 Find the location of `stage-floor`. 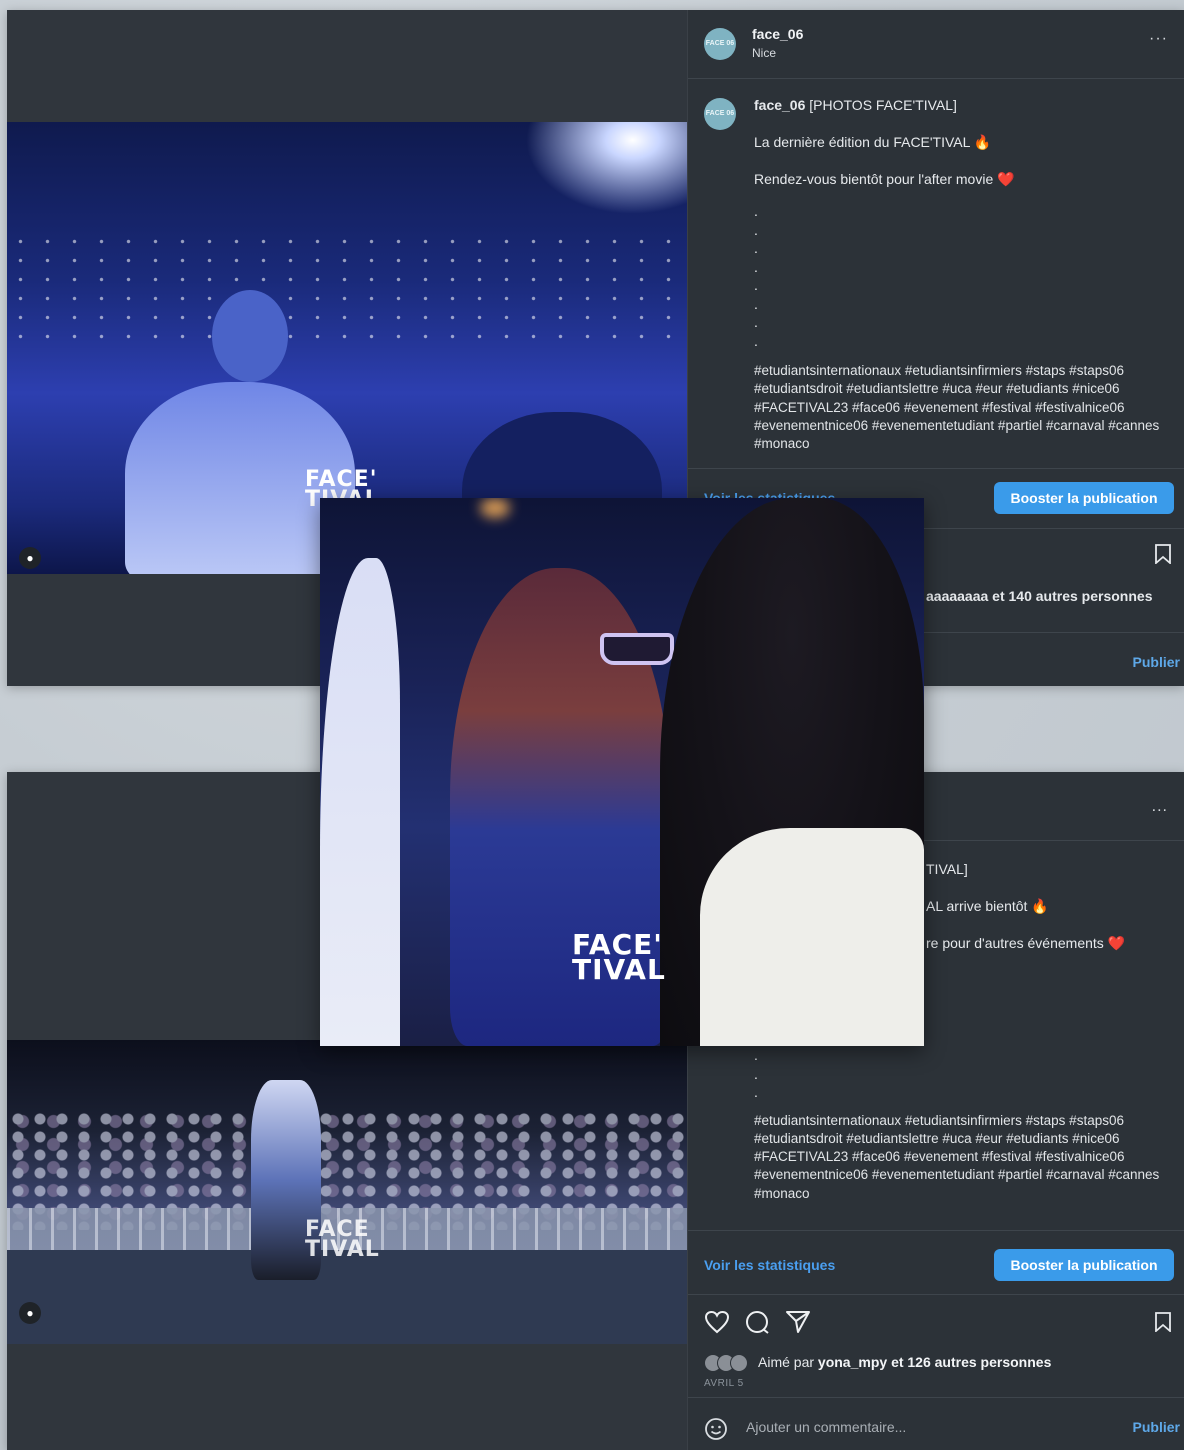

stage-floor is located at coordinates (347, 1297).